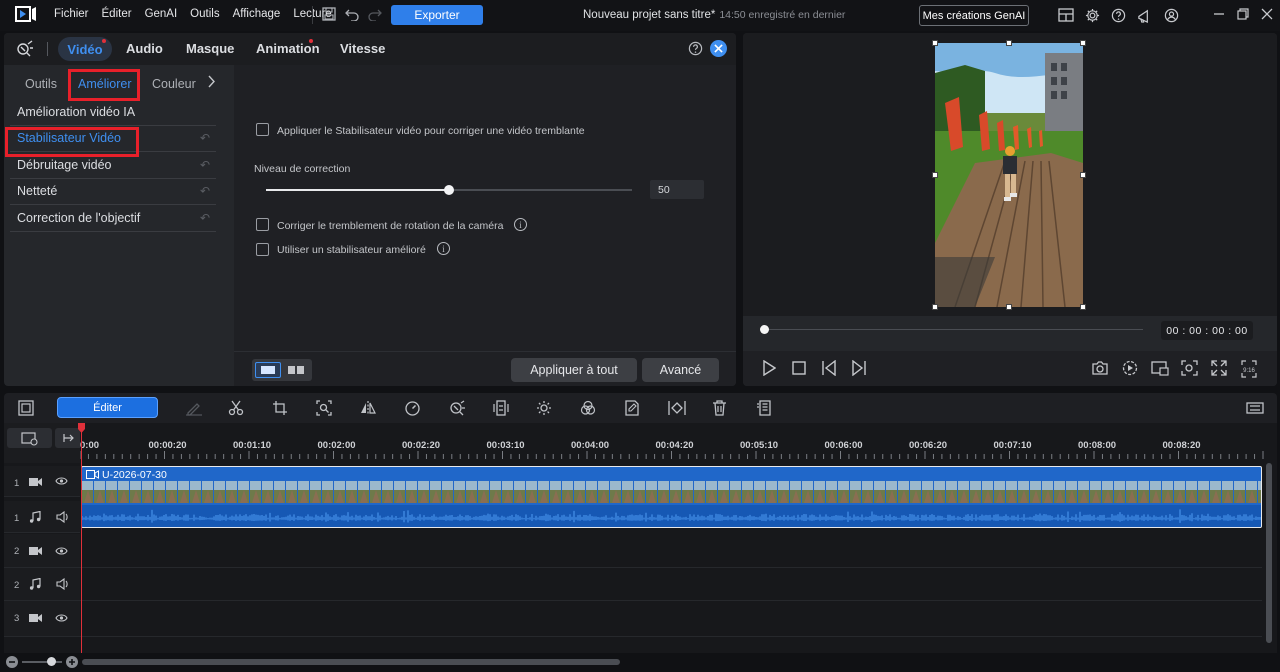  What do you see at coordinates (280, 408) in the screenshot?
I see `crop-icon` at bounding box center [280, 408].